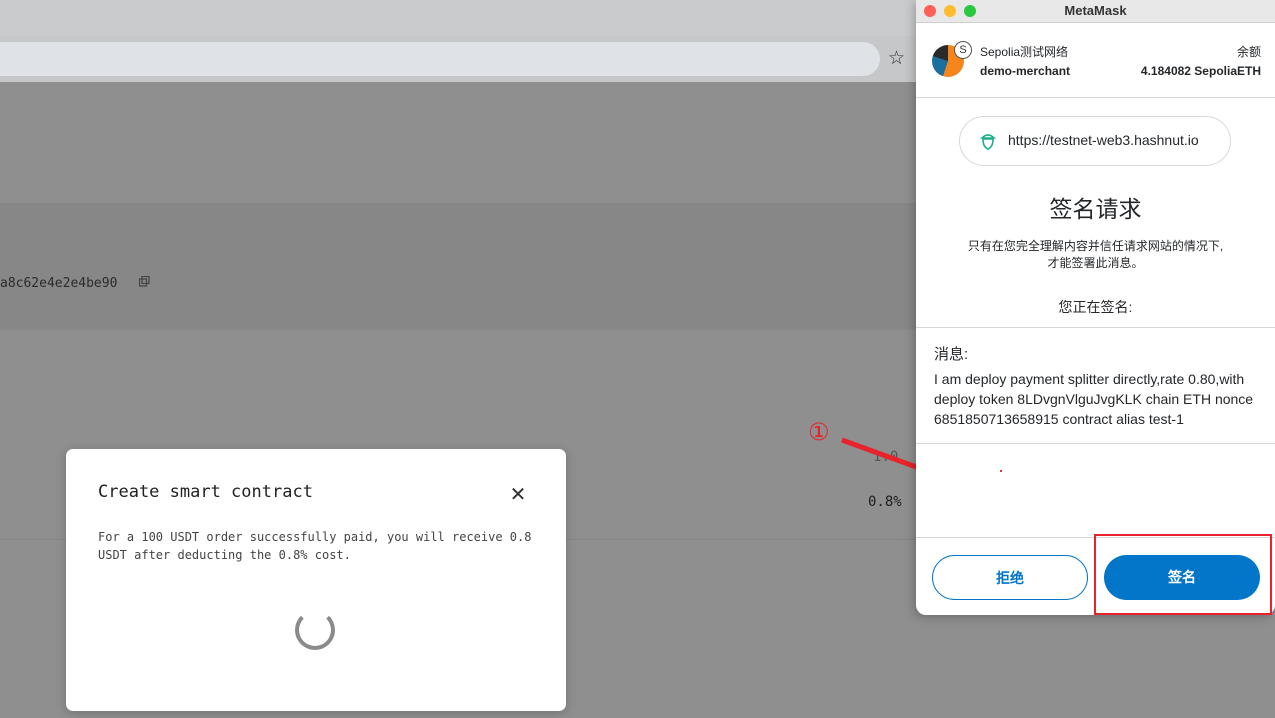 The height and width of the screenshot is (718, 1275). I want to click on reject-button: 拒绝, so click(1010, 577).